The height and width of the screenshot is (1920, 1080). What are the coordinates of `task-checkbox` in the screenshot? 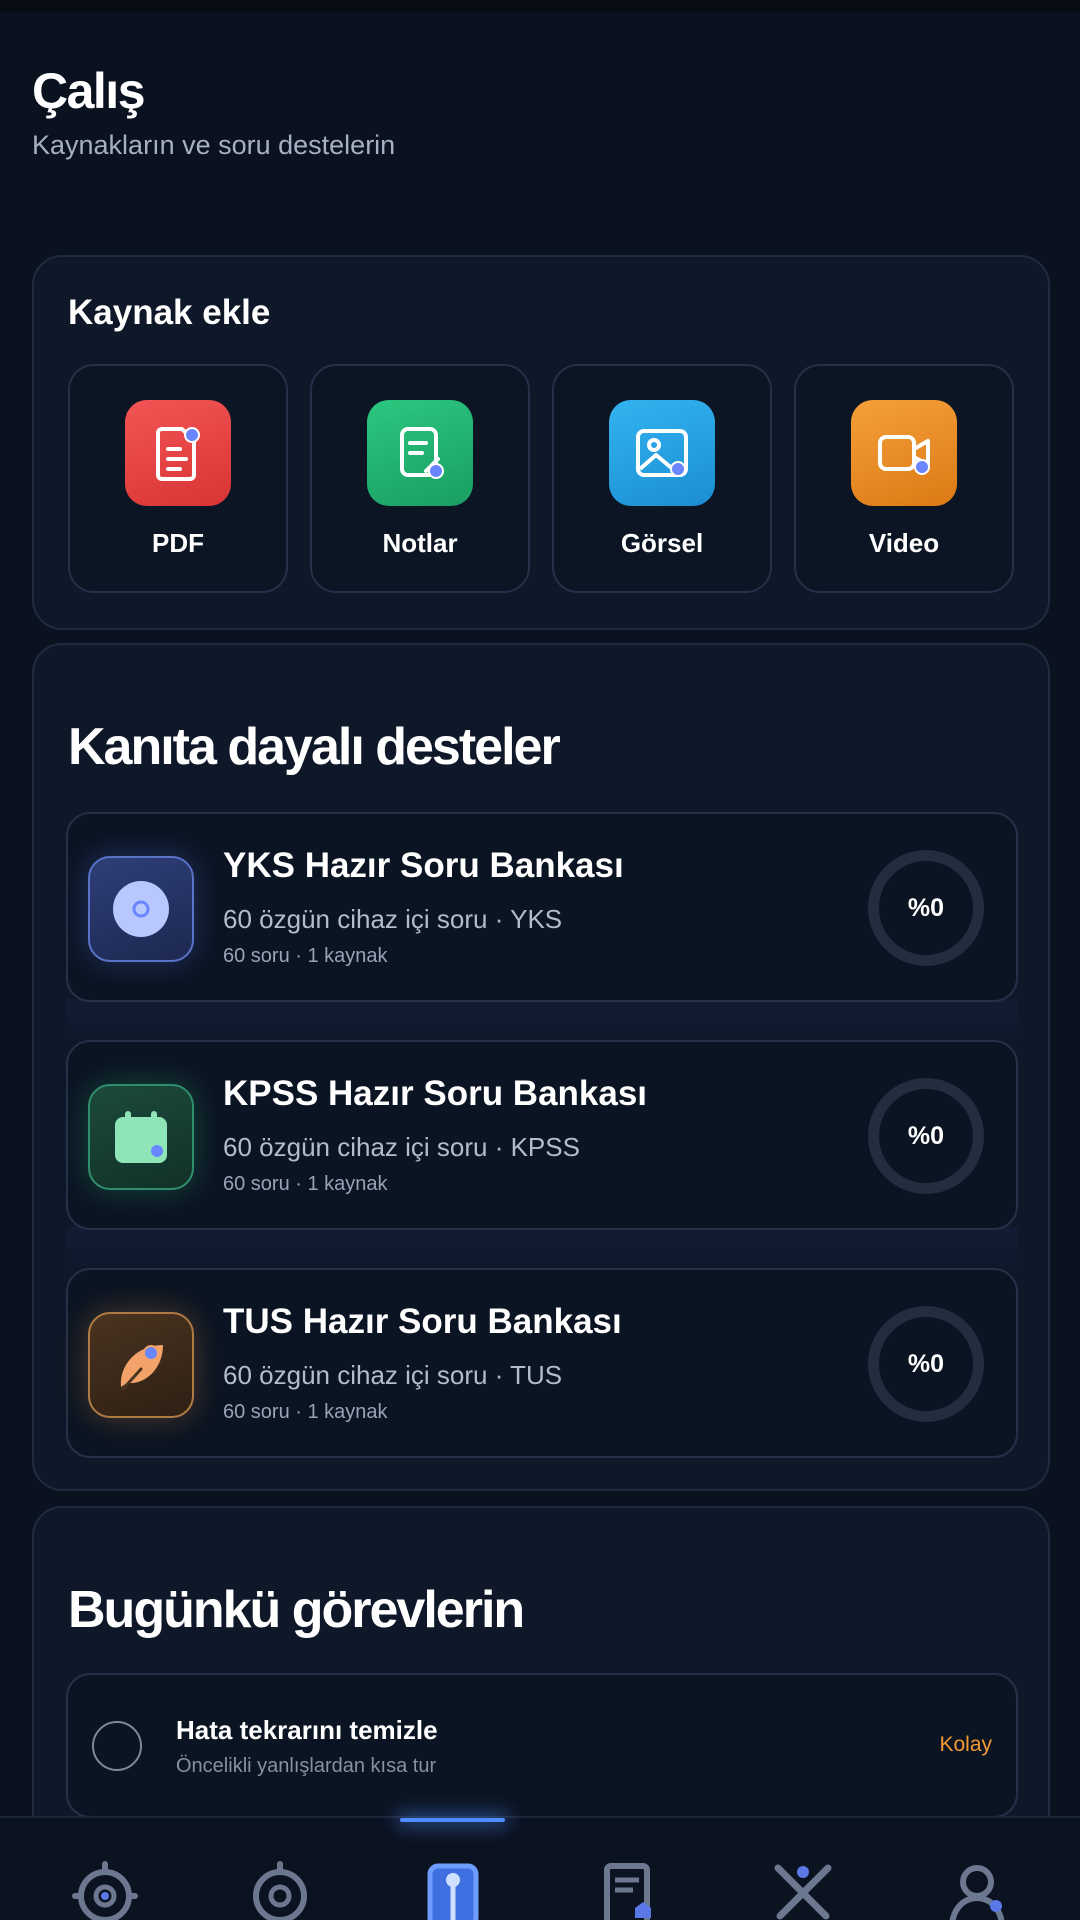 It's located at (117, 1746).